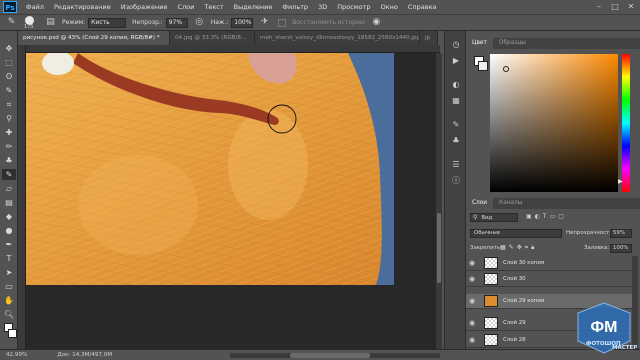  I want to click on layer-opacity-field: 59%, so click(621, 233).